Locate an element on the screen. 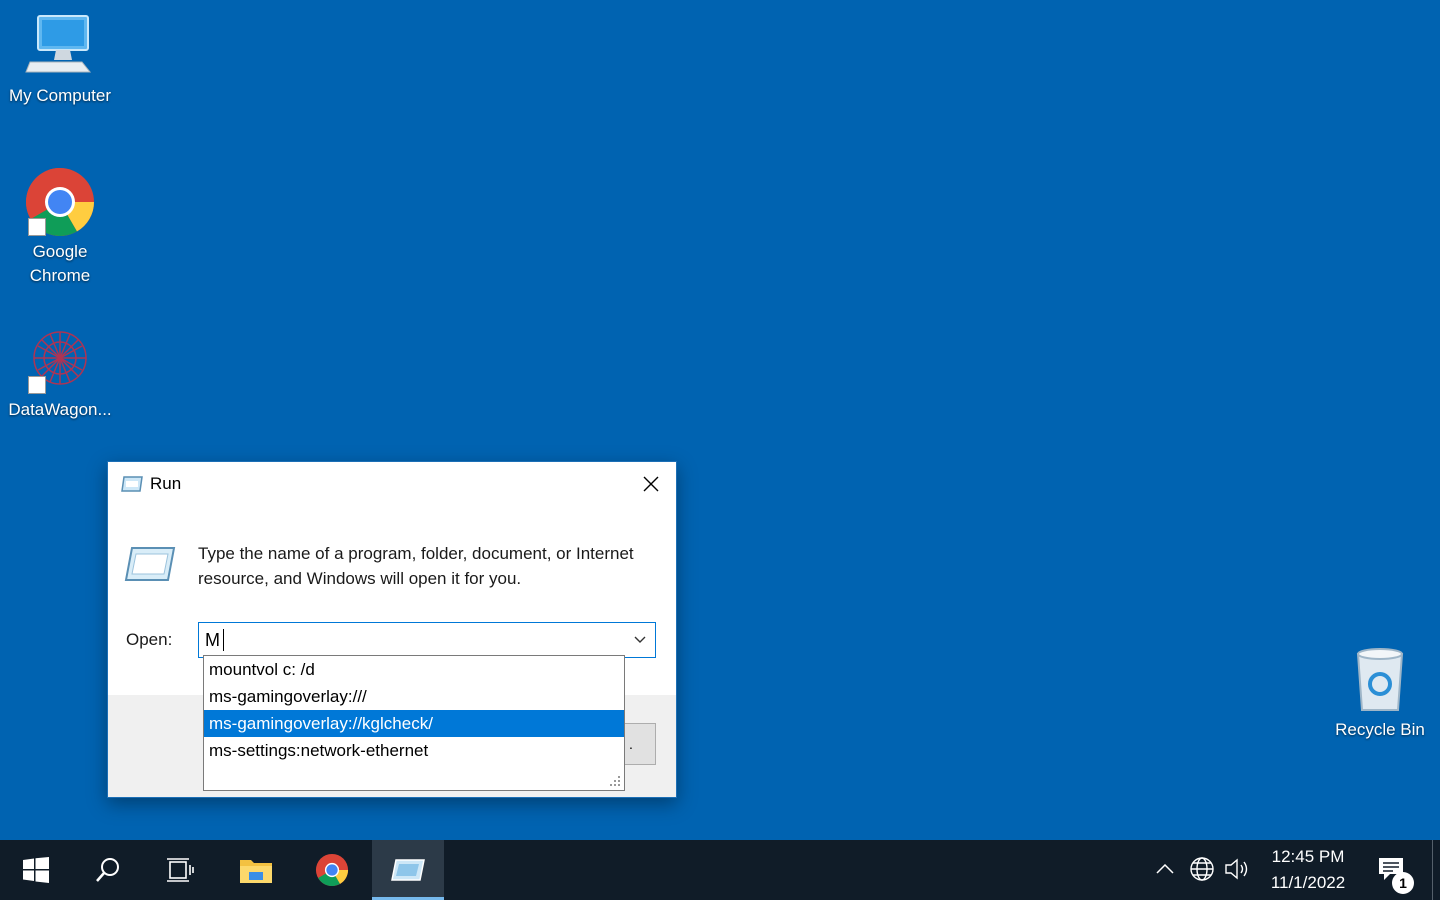 The height and width of the screenshot is (900, 1440). open-input is located at coordinates (415, 640).